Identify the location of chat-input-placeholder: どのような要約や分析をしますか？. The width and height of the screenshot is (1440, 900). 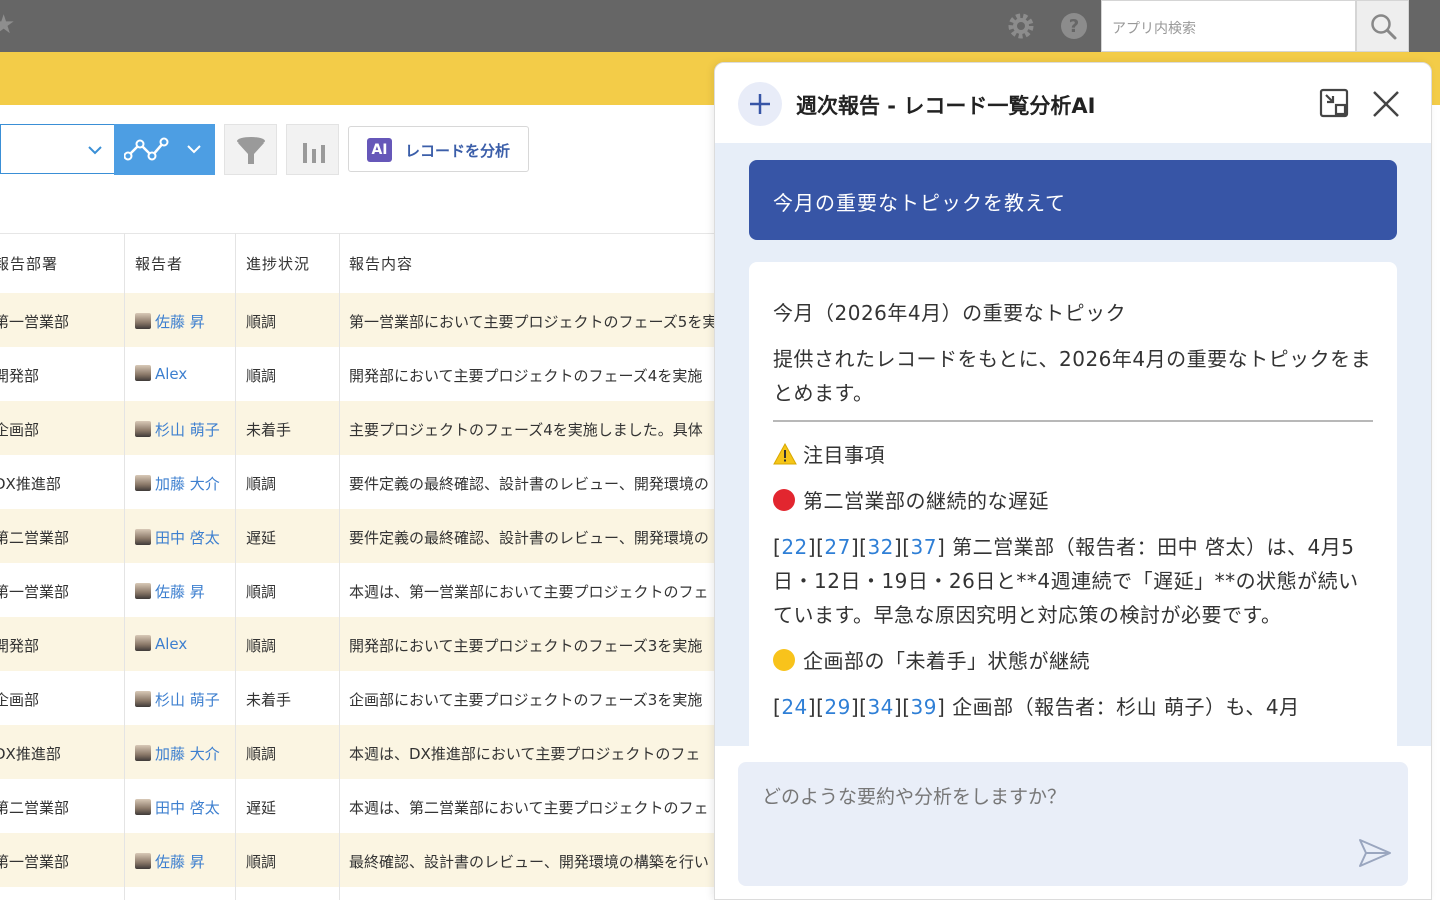
(914, 797).